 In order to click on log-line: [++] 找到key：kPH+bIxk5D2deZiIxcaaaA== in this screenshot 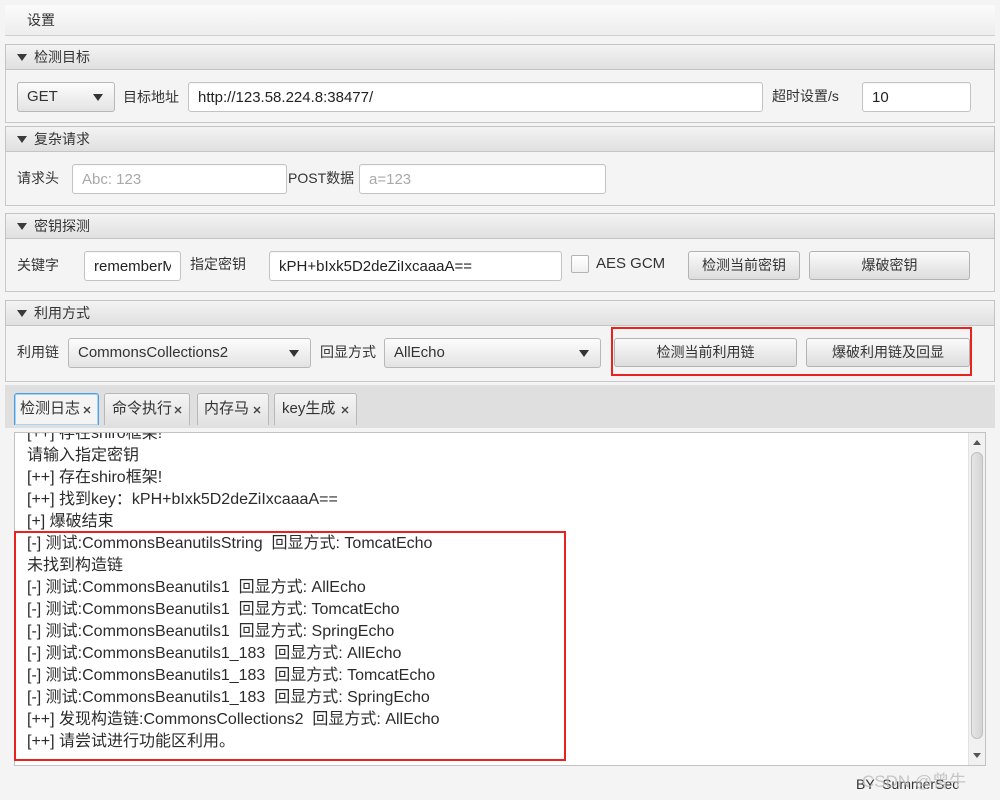, I will do `click(182, 499)`.